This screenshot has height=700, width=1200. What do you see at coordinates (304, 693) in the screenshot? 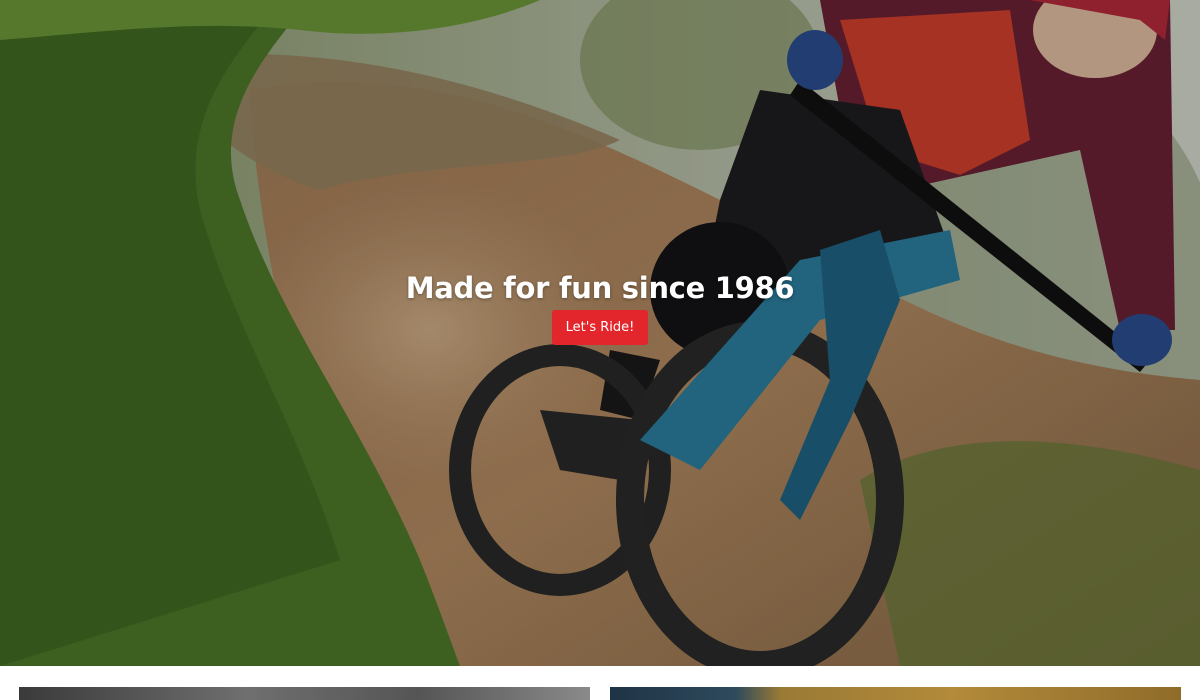
I see `feature-card-left` at bounding box center [304, 693].